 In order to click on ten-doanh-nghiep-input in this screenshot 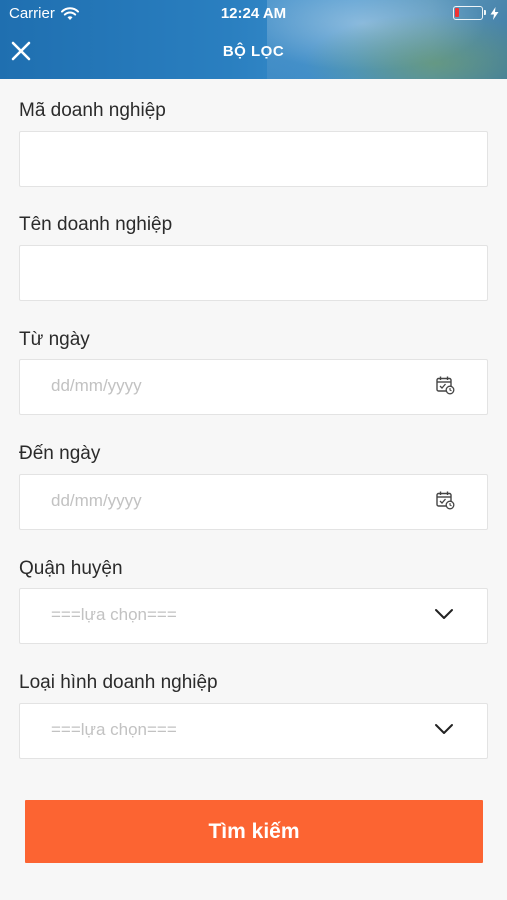, I will do `click(253, 273)`.